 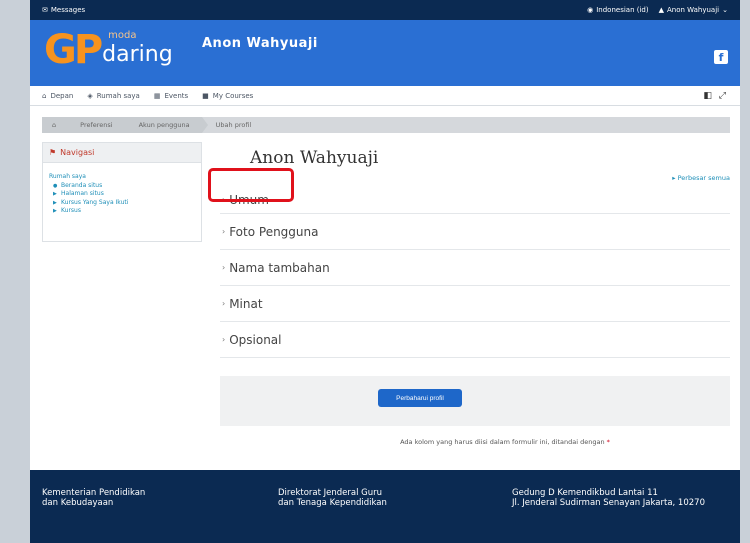 What do you see at coordinates (251, 185) in the screenshot?
I see `highlight-box` at bounding box center [251, 185].